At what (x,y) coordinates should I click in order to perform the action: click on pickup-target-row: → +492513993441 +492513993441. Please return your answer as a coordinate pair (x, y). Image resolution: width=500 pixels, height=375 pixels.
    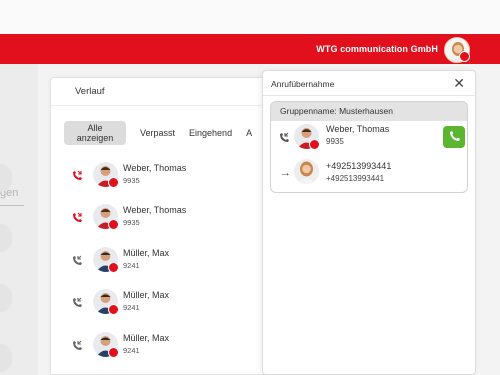
    Looking at the image, I should click on (369, 175).